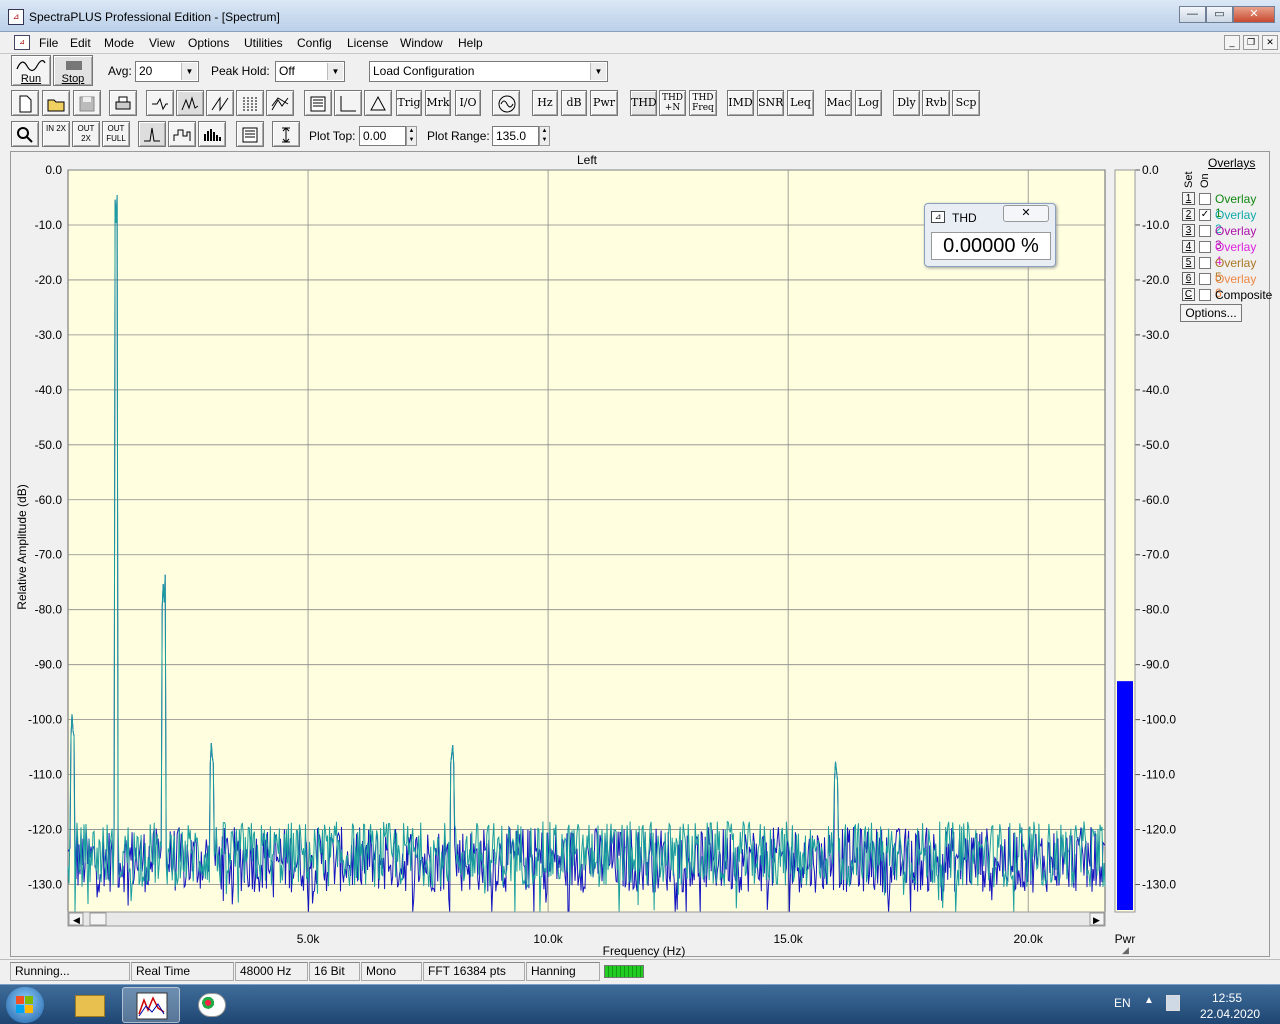 Image resolution: width=1280 pixels, height=1024 pixels. What do you see at coordinates (1189, 179) in the screenshot?
I see `set-header: Set` at bounding box center [1189, 179].